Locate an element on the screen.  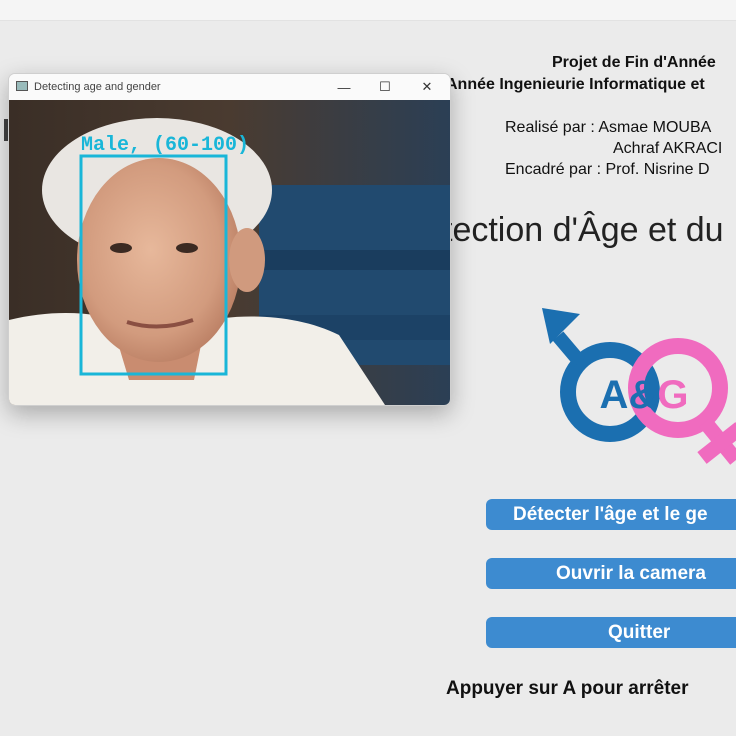
app-icon is located at coordinates (22, 86).